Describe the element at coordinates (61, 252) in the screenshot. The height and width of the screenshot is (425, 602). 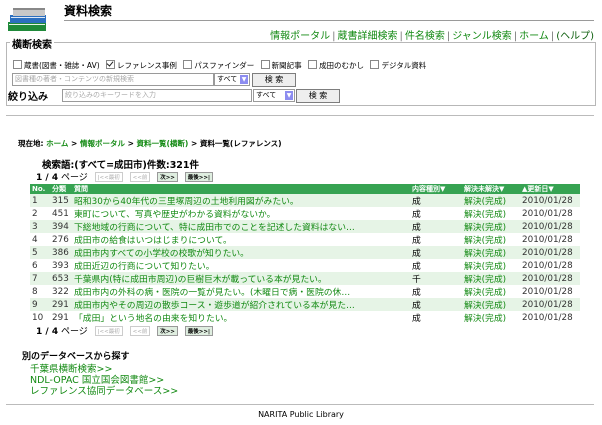
I see `row-class: 386` at that location.